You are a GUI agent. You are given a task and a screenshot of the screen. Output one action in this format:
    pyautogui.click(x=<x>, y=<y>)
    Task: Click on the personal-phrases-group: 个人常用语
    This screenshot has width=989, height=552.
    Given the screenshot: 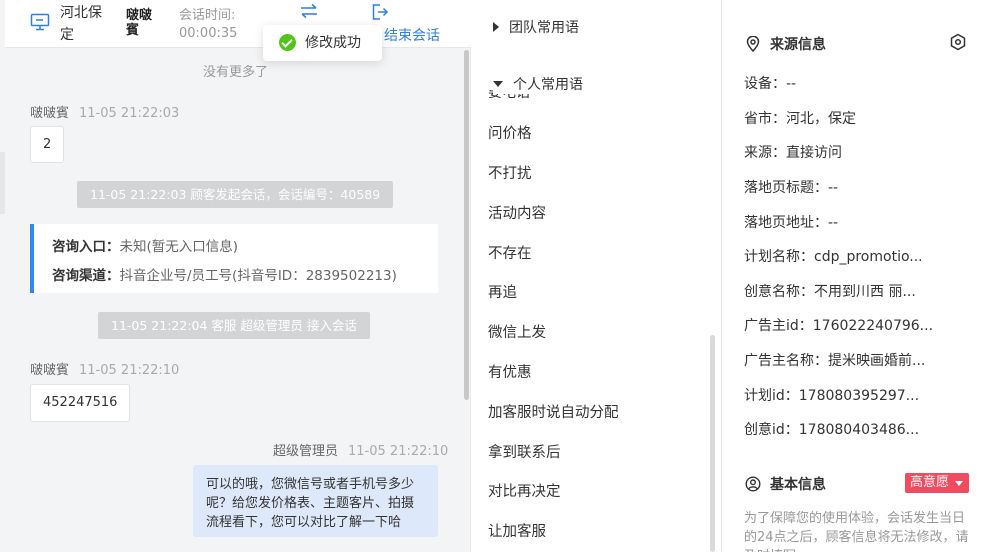 What is the action you would take?
    pyautogui.click(x=541, y=84)
    